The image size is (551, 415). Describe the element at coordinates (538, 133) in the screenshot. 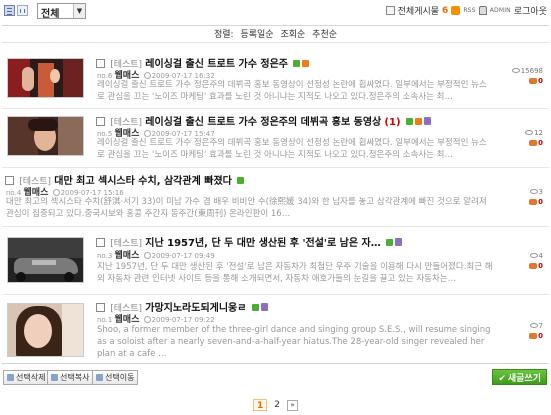

I see `view-count: 12` at that location.